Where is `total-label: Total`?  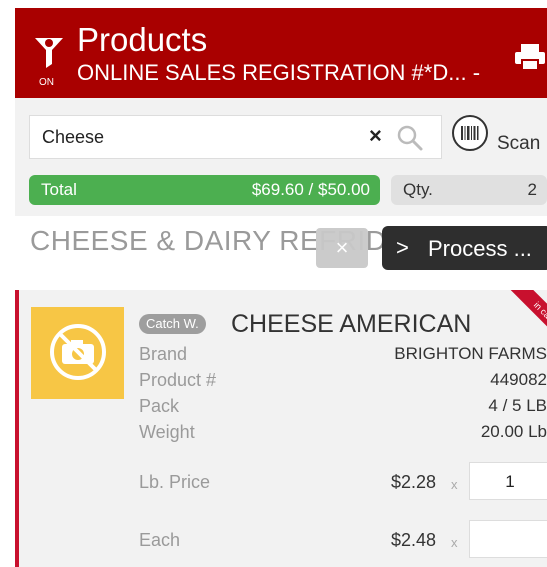
total-label: Total is located at coordinates (59, 189).